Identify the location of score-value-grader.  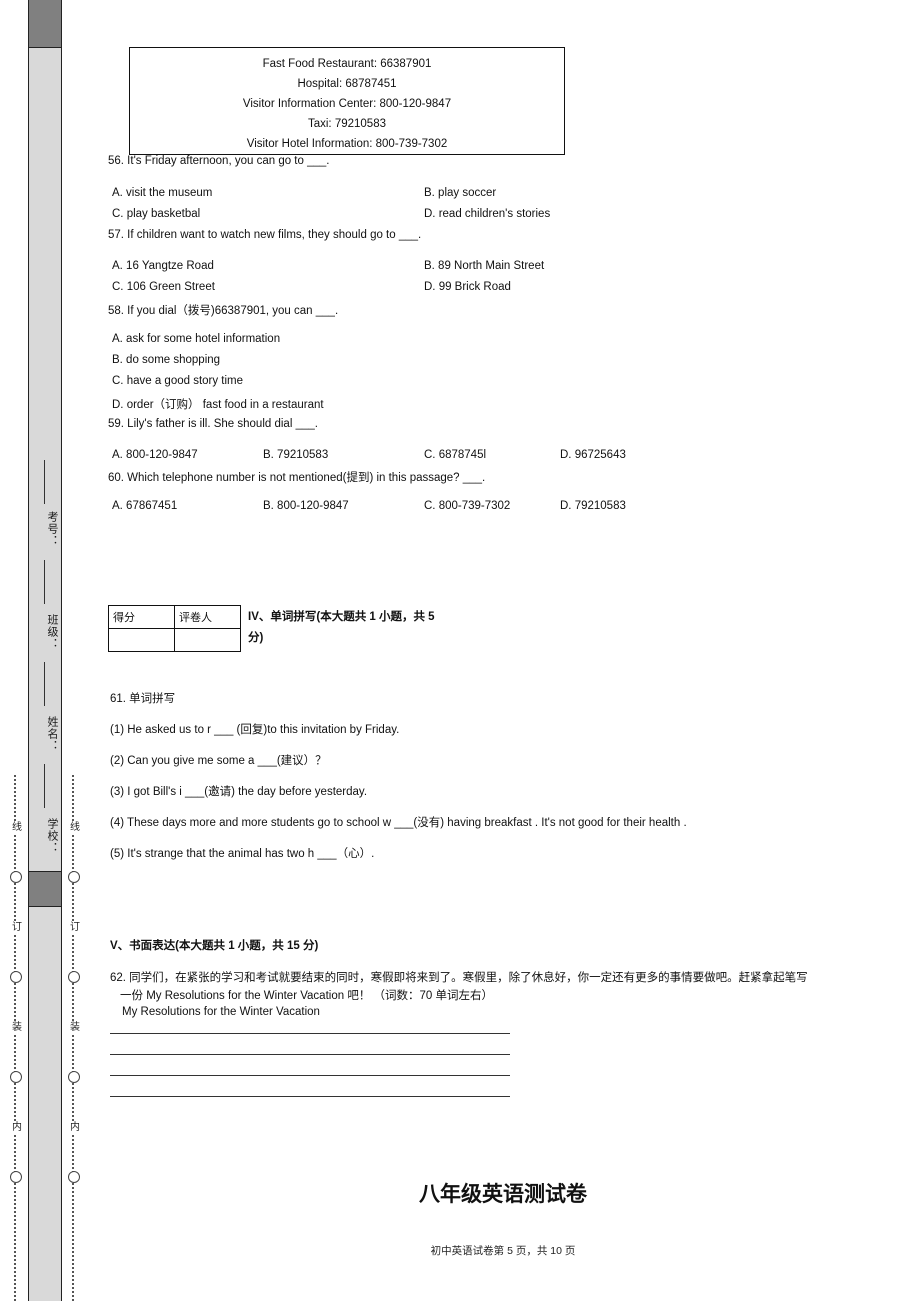
(207, 640).